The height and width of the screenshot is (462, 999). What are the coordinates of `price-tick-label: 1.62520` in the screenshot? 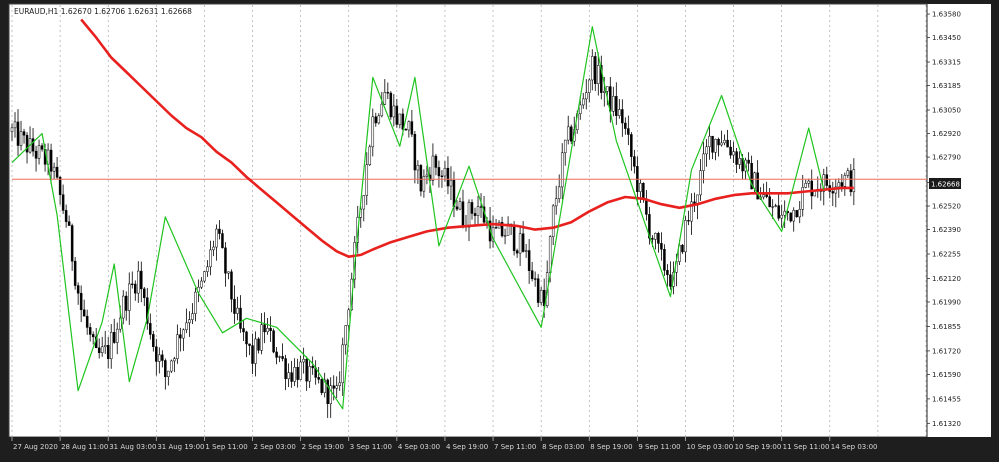 It's located at (946, 207).